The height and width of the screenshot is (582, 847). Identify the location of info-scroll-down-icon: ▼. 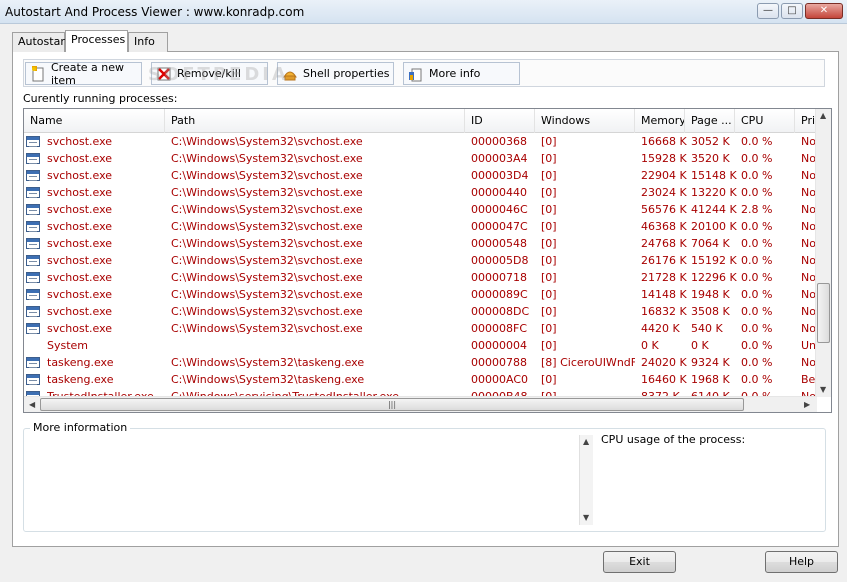
(586, 517).